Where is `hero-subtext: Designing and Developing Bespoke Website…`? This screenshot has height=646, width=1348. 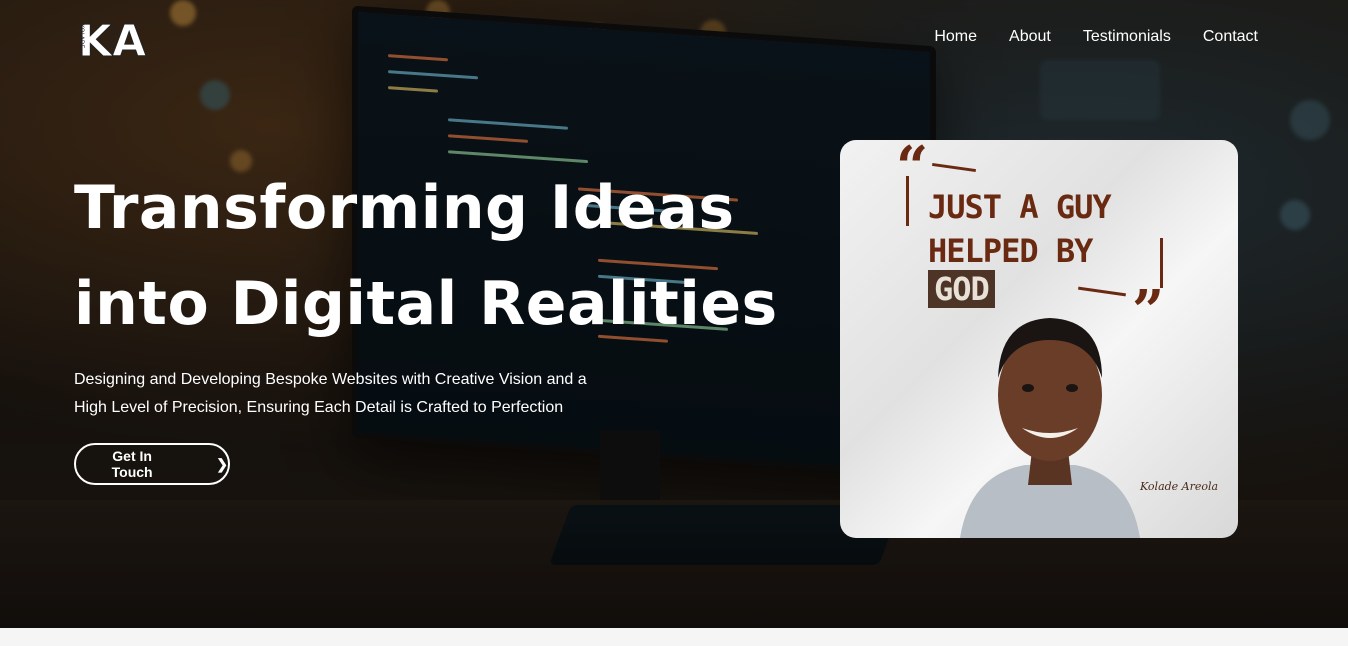
hero-subtext: Designing and Developing Bespoke Website… is located at coordinates (334, 394).